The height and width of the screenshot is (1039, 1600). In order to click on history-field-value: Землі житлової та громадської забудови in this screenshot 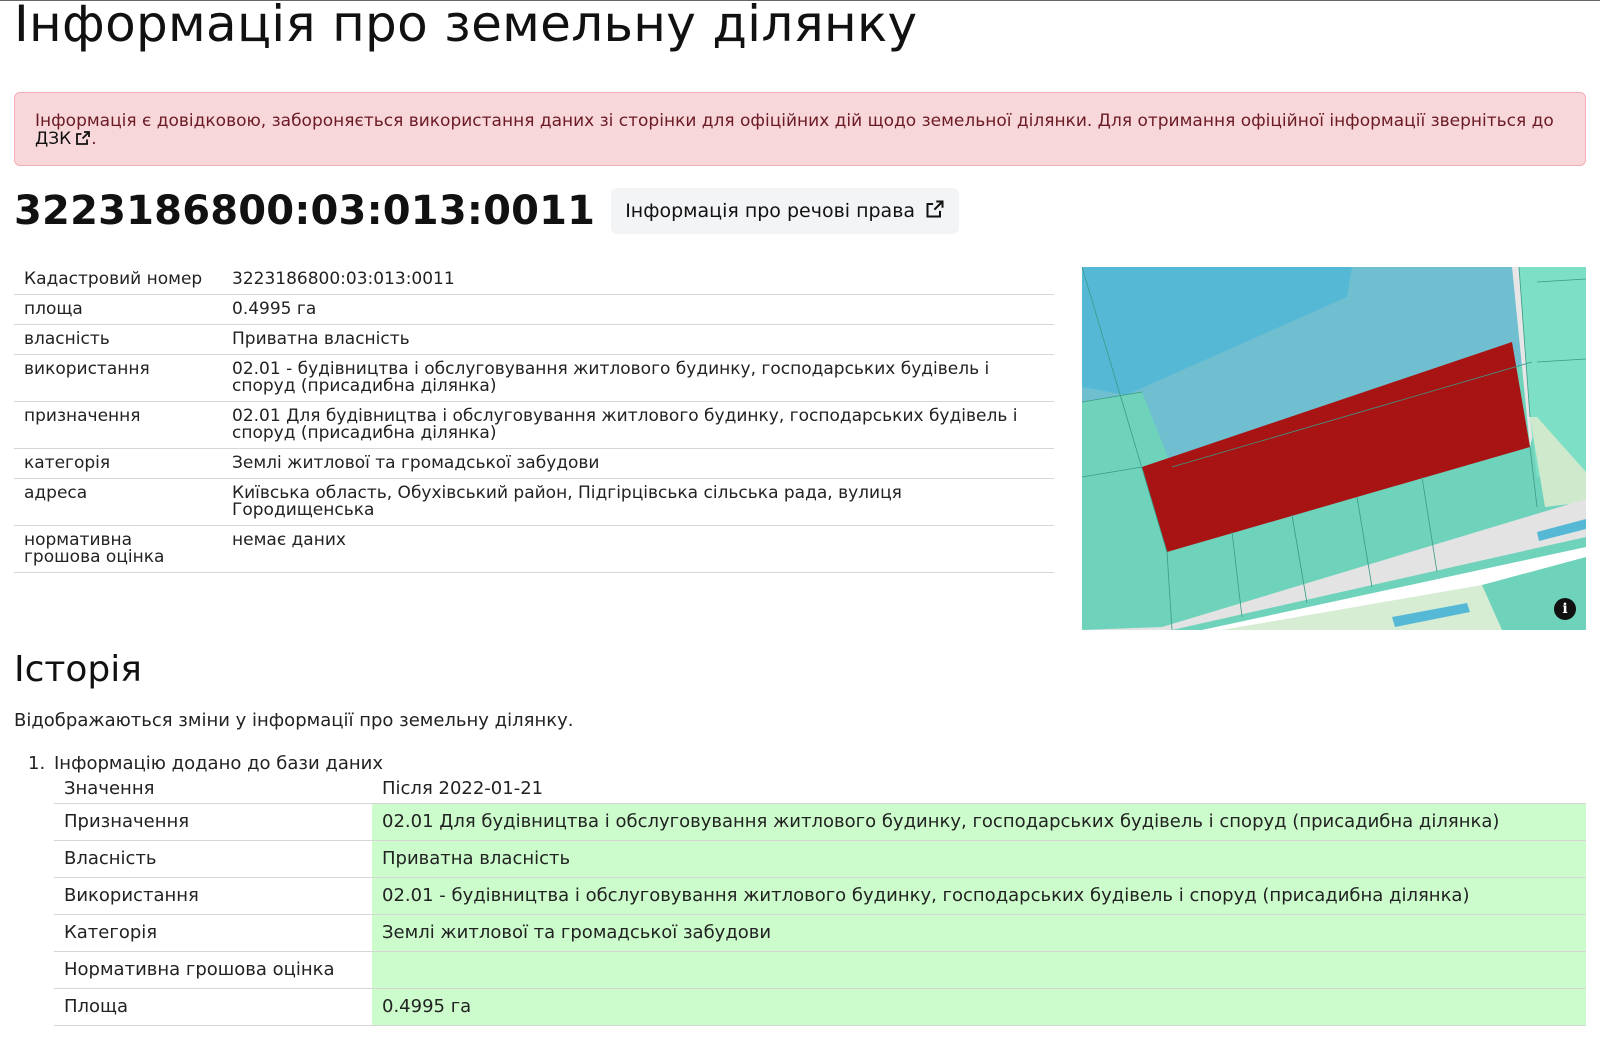, I will do `click(979, 933)`.